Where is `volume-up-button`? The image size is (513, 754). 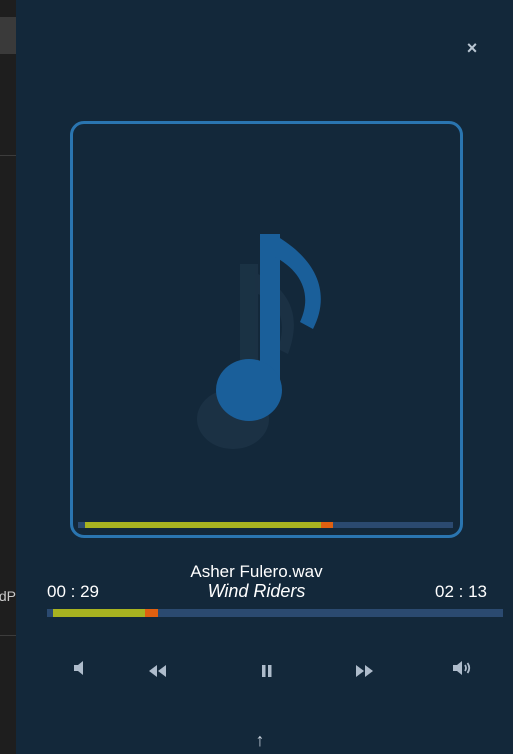
volume-up-button is located at coordinates (462, 668).